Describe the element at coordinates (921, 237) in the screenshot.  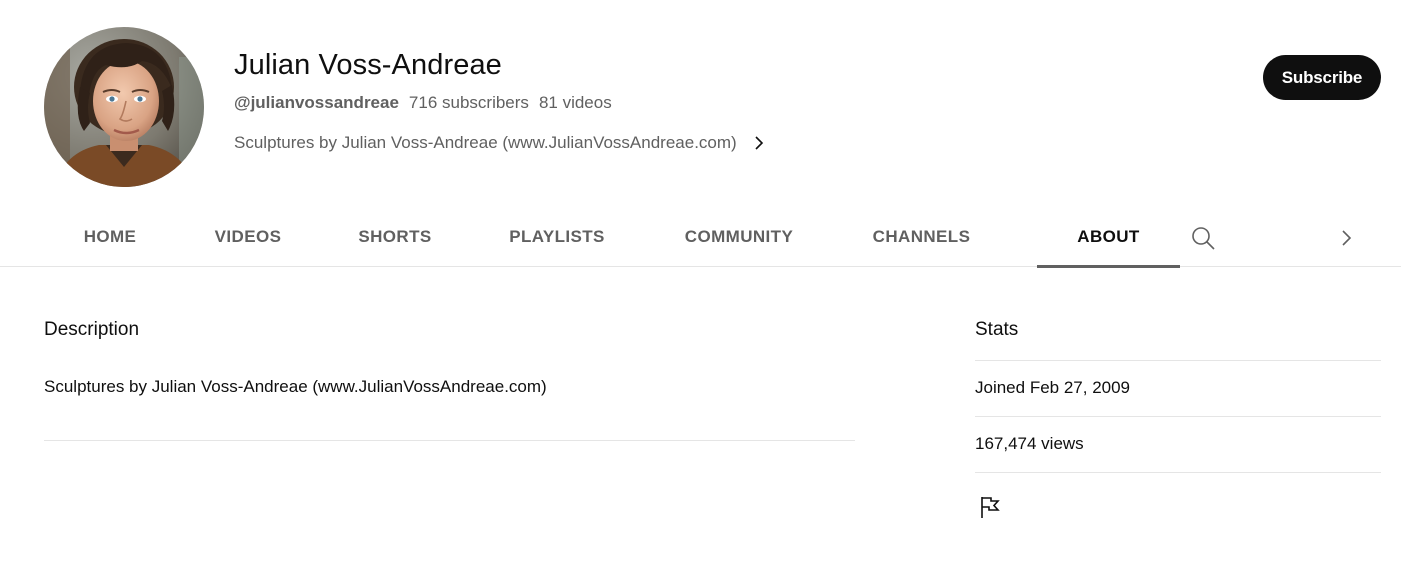
I see `tab-channels: CHANNELS` at that location.